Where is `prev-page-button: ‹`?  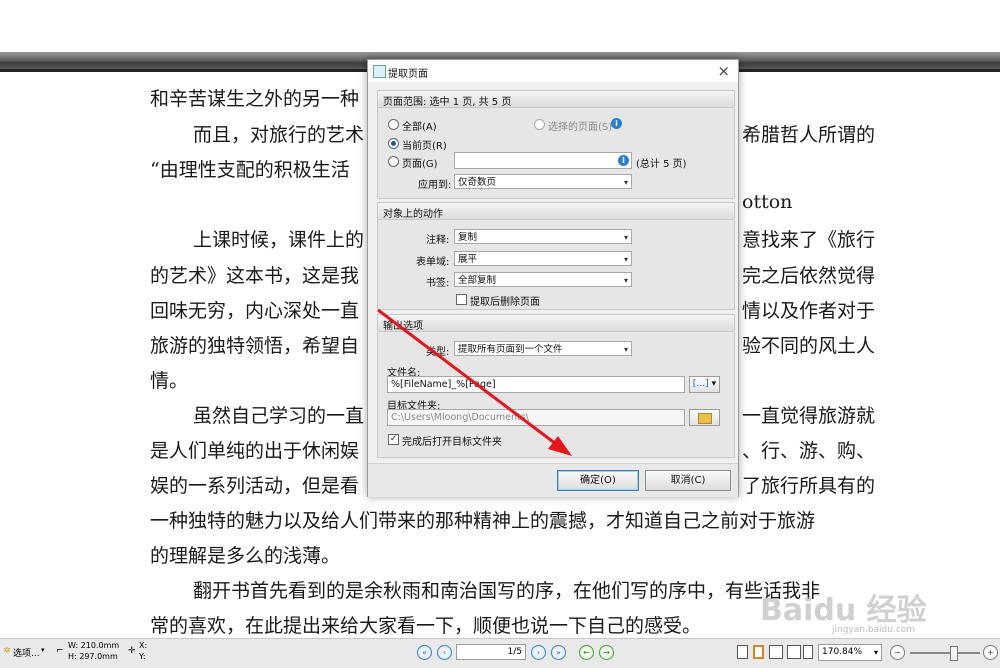 prev-page-button: ‹ is located at coordinates (444, 652).